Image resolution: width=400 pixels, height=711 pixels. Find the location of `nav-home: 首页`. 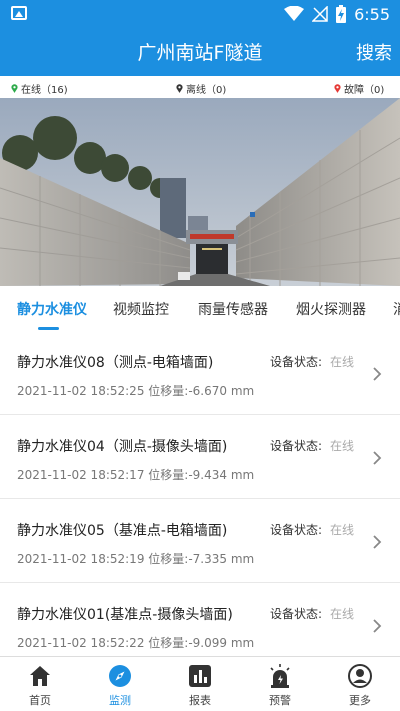

nav-home: 首页 is located at coordinates (40, 684).